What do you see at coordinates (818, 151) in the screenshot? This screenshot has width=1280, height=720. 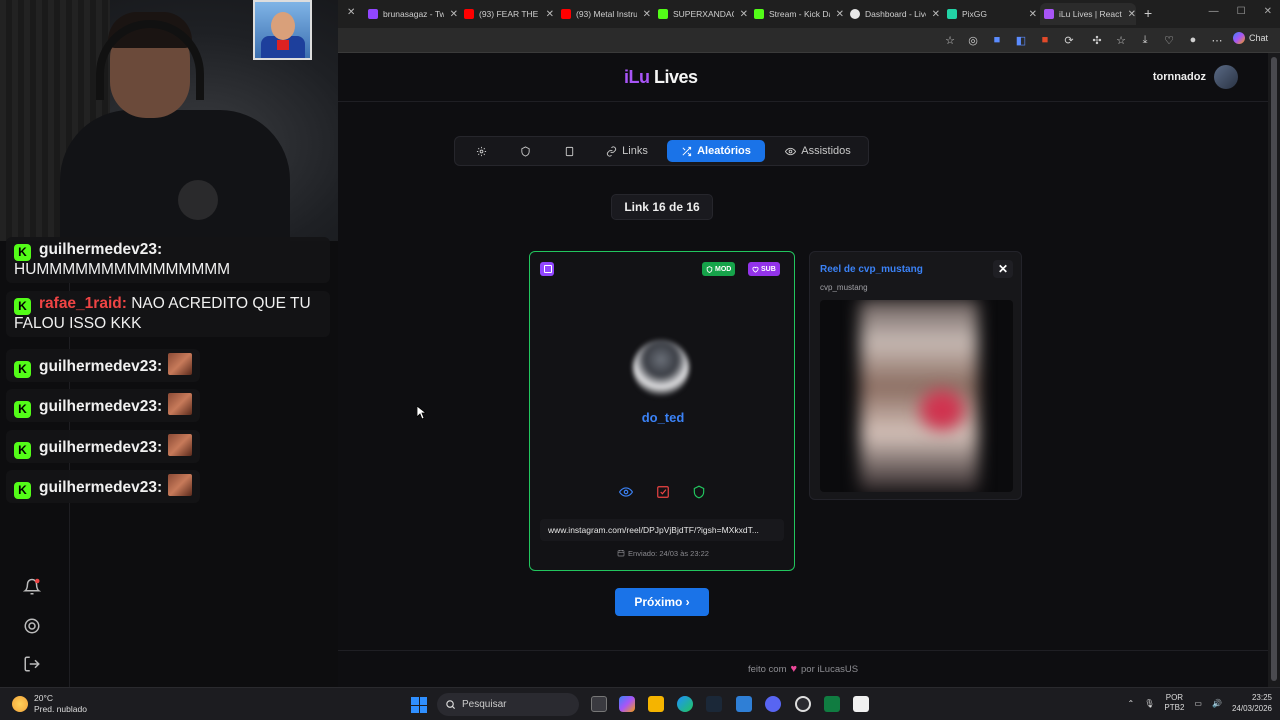 I see `tab-assistidos: Assistidos` at bounding box center [818, 151].